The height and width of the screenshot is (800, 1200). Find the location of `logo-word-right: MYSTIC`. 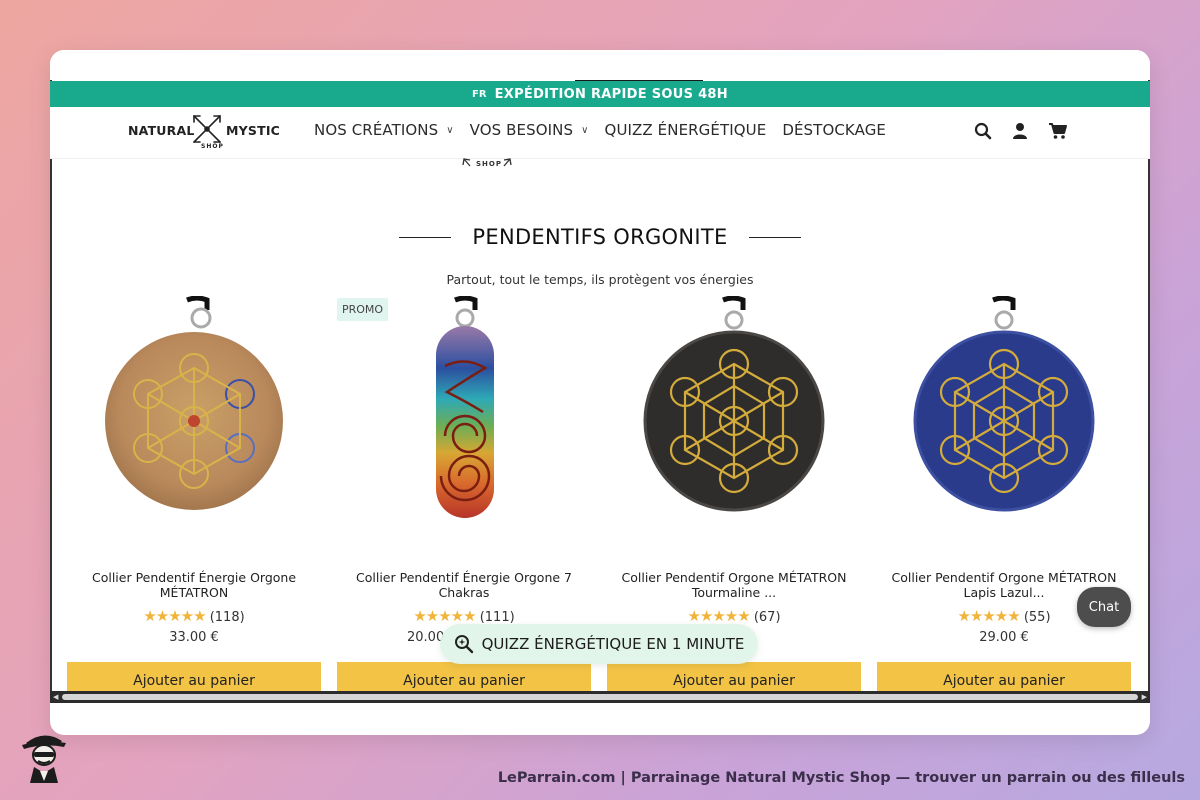

logo-word-right: MYSTIC is located at coordinates (253, 130).